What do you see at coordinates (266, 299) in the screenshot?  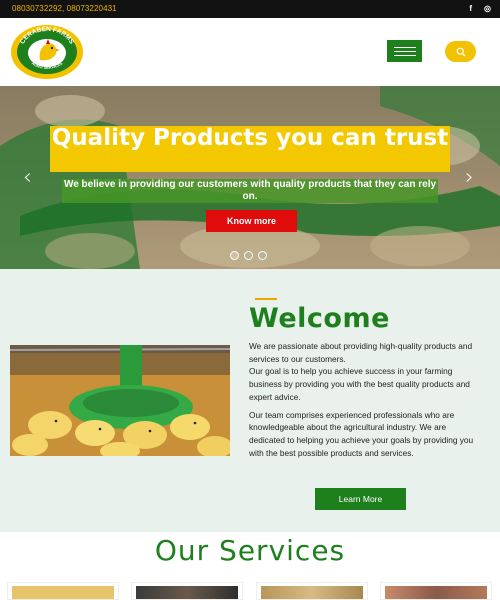 I see `title-accent-line` at bounding box center [266, 299].